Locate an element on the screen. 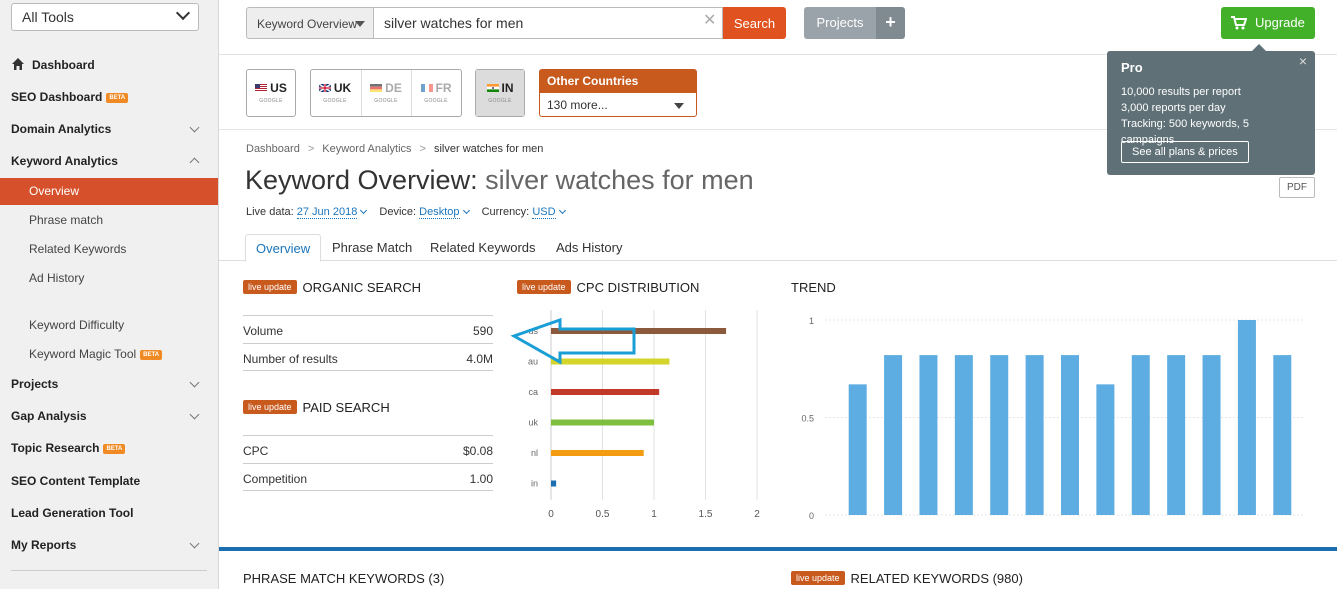  cpc-distribution-title: live update CPC DISTRIBUTION is located at coordinates (608, 287).